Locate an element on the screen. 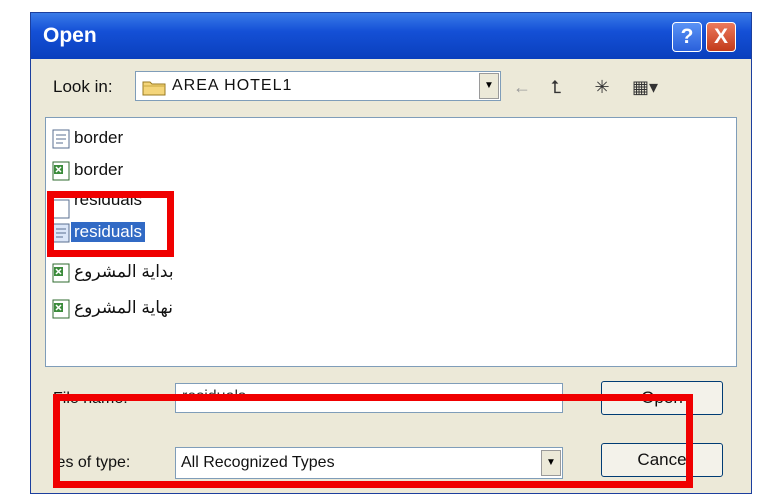 The image size is (760, 494). close-button: X is located at coordinates (721, 37).